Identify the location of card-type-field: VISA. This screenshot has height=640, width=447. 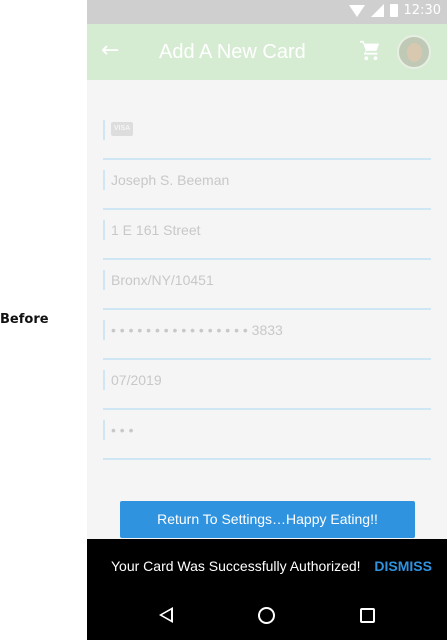
(267, 135).